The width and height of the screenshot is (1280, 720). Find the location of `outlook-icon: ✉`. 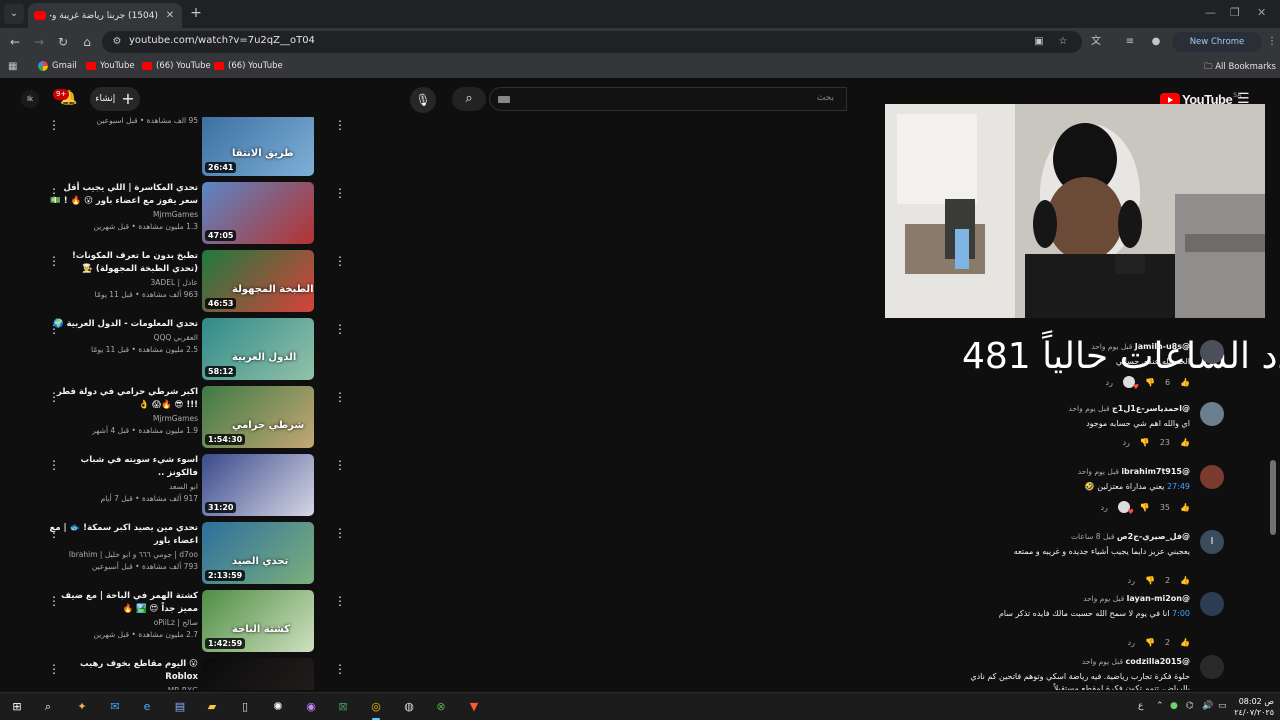

outlook-icon: ✉ is located at coordinates (115, 707).